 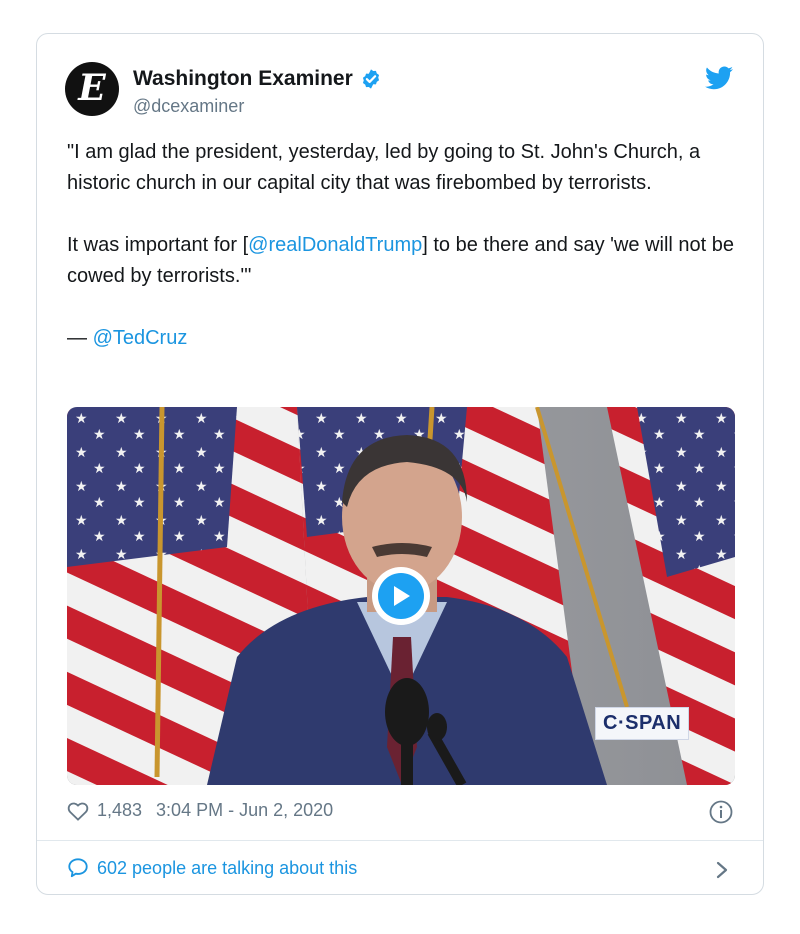 What do you see at coordinates (140, 338) in the screenshot?
I see `mention-link-tedcruz: @TedCruz` at bounding box center [140, 338].